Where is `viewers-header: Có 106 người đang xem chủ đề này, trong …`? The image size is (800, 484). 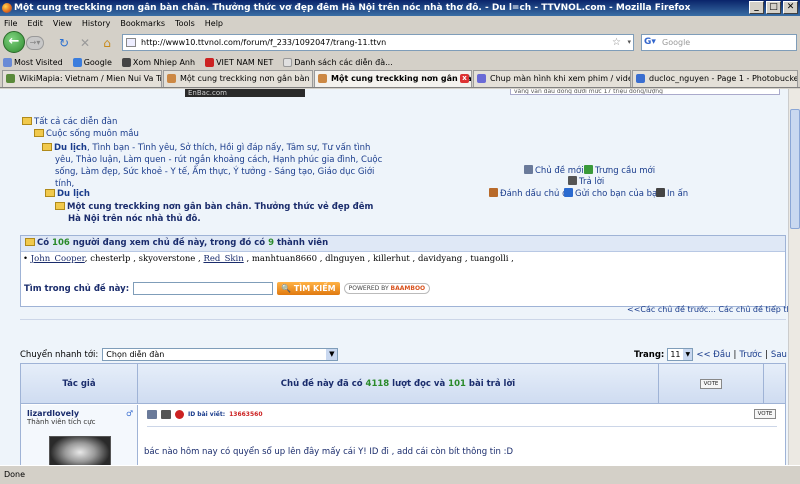 viewers-header: Có 106 người đang xem chủ đề này, trong … is located at coordinates (403, 244).